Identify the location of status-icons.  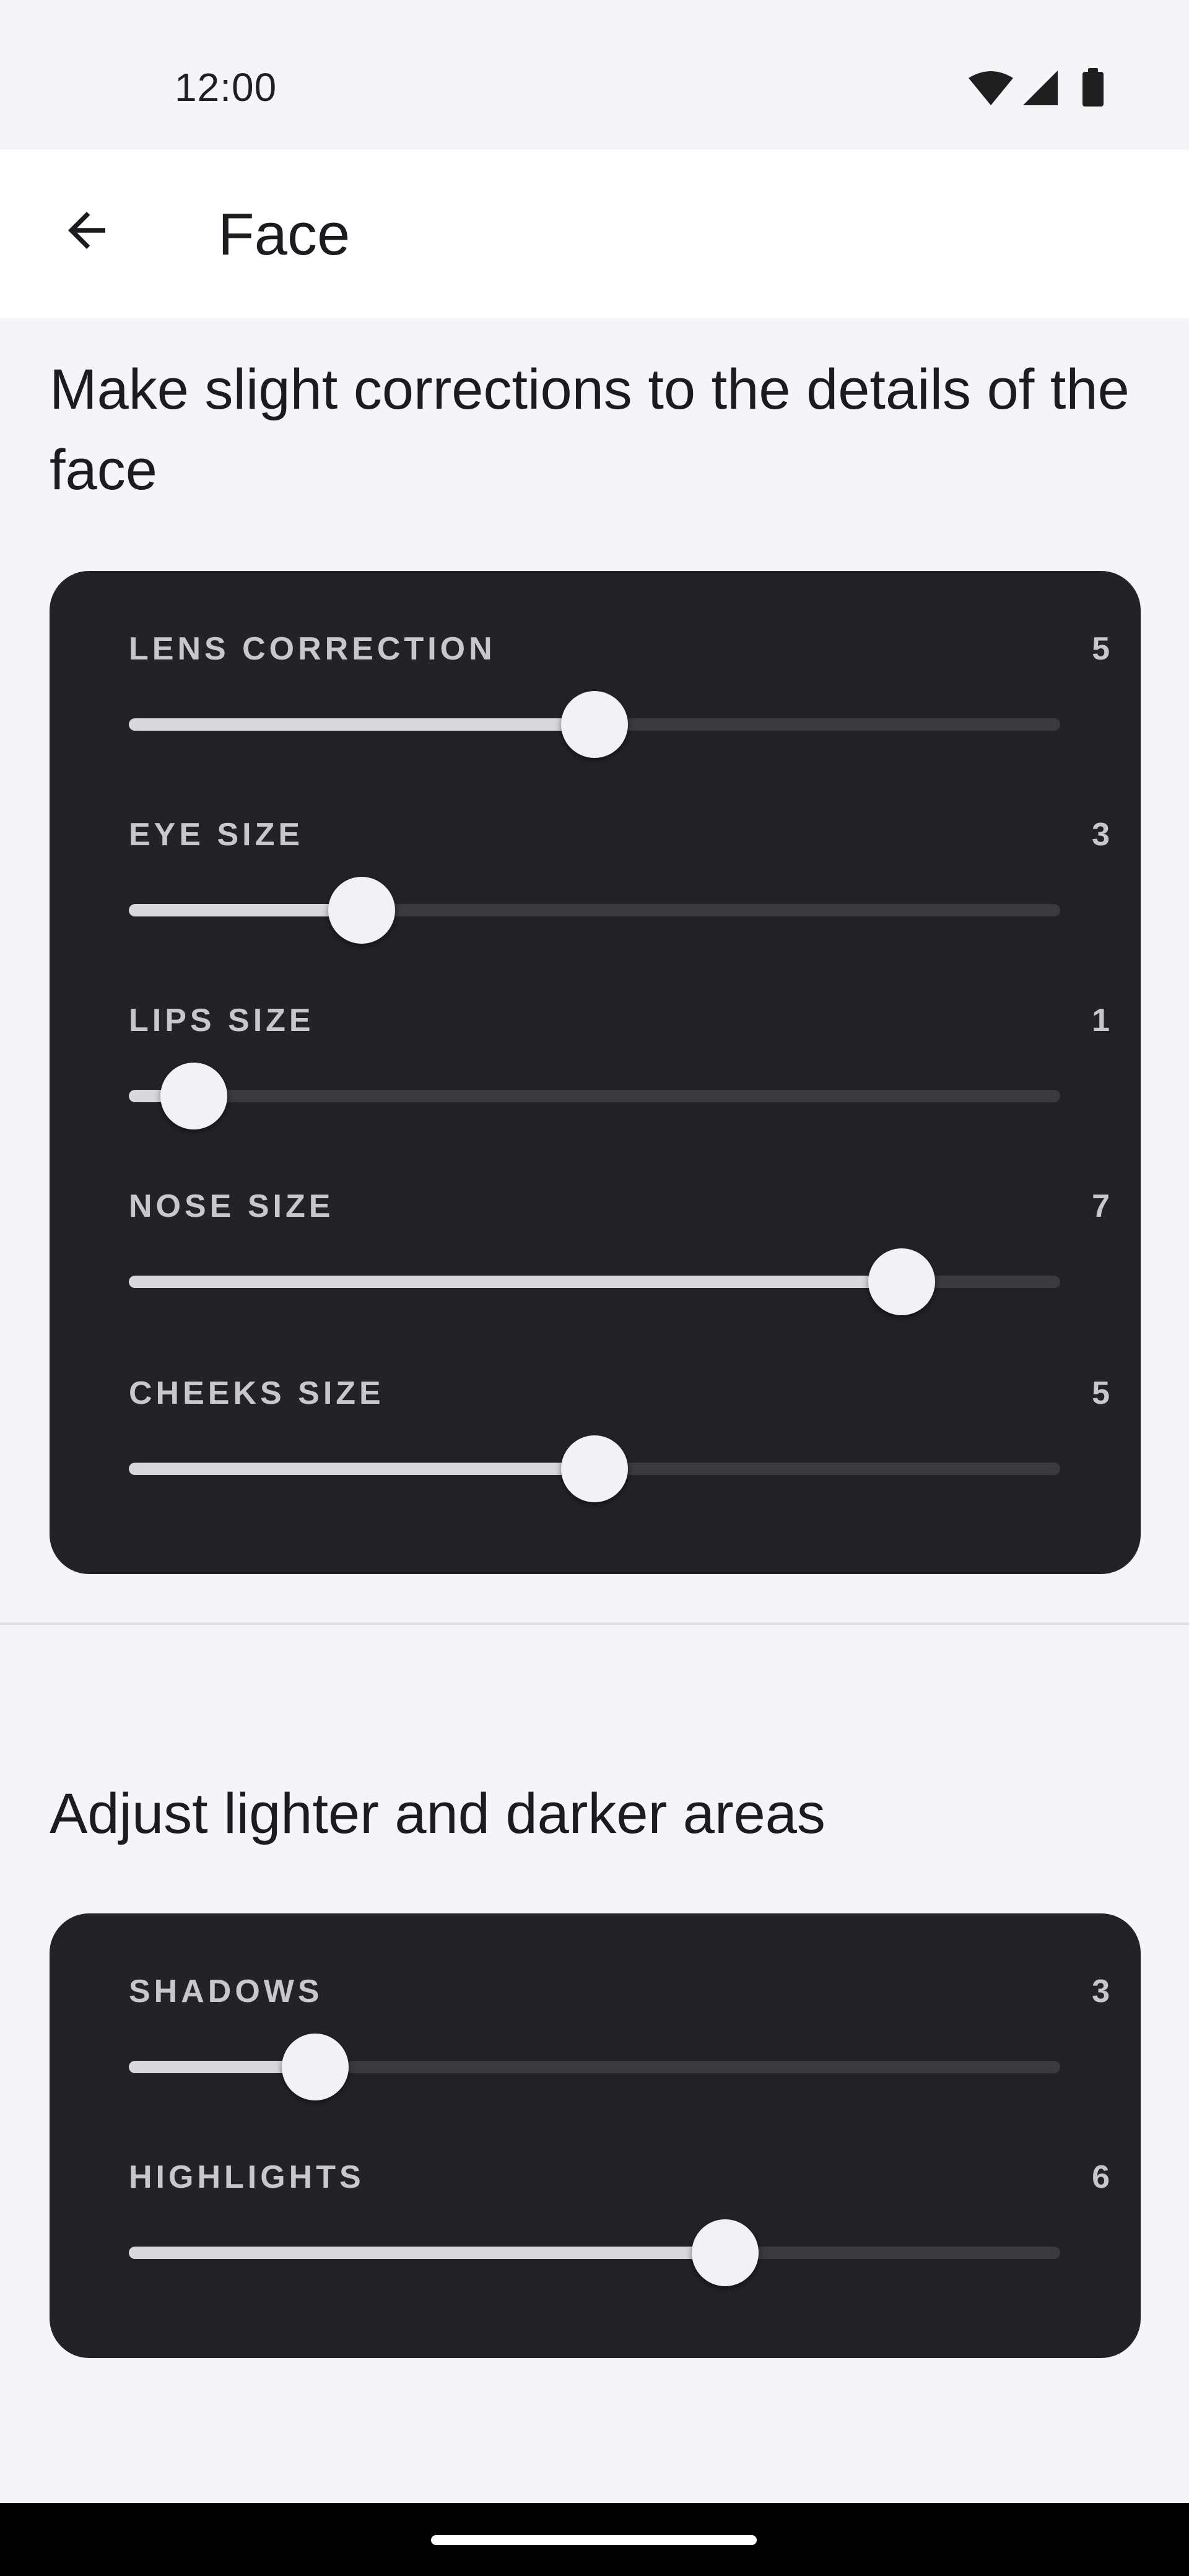
(1037, 89).